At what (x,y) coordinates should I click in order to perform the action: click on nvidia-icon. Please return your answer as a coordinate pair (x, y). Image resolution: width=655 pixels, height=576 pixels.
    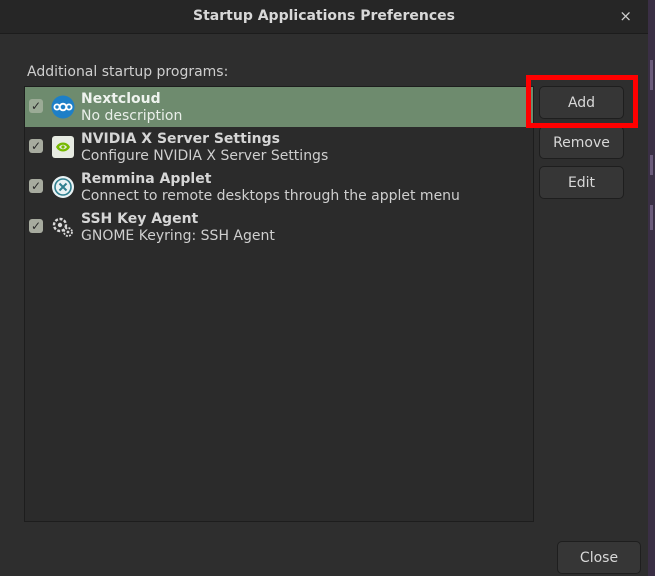
    Looking at the image, I should click on (63, 147).